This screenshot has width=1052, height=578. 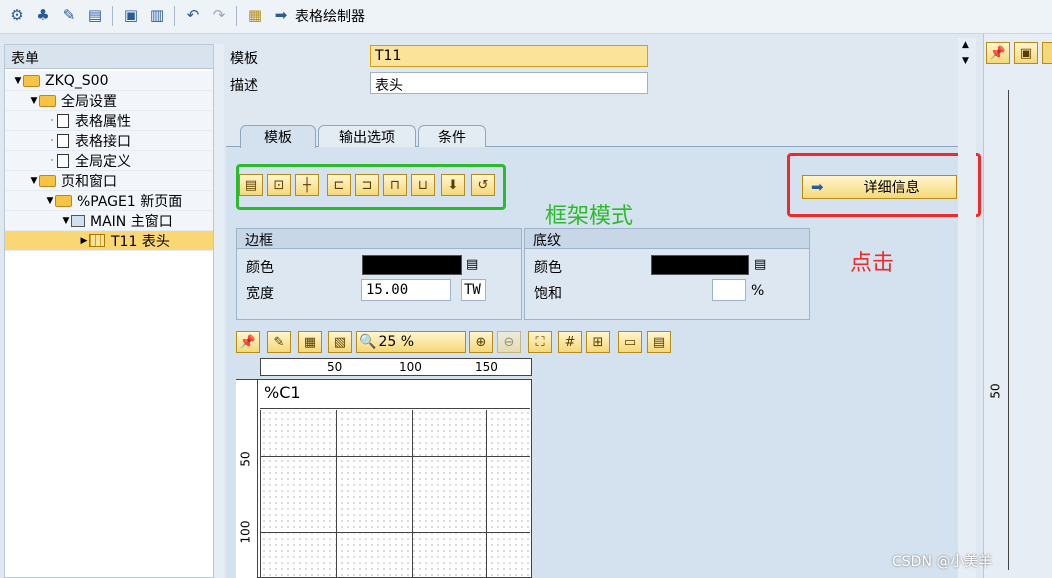 What do you see at coordinates (509, 342) in the screenshot?
I see `zoom-out-icon: ⊖` at bounding box center [509, 342].